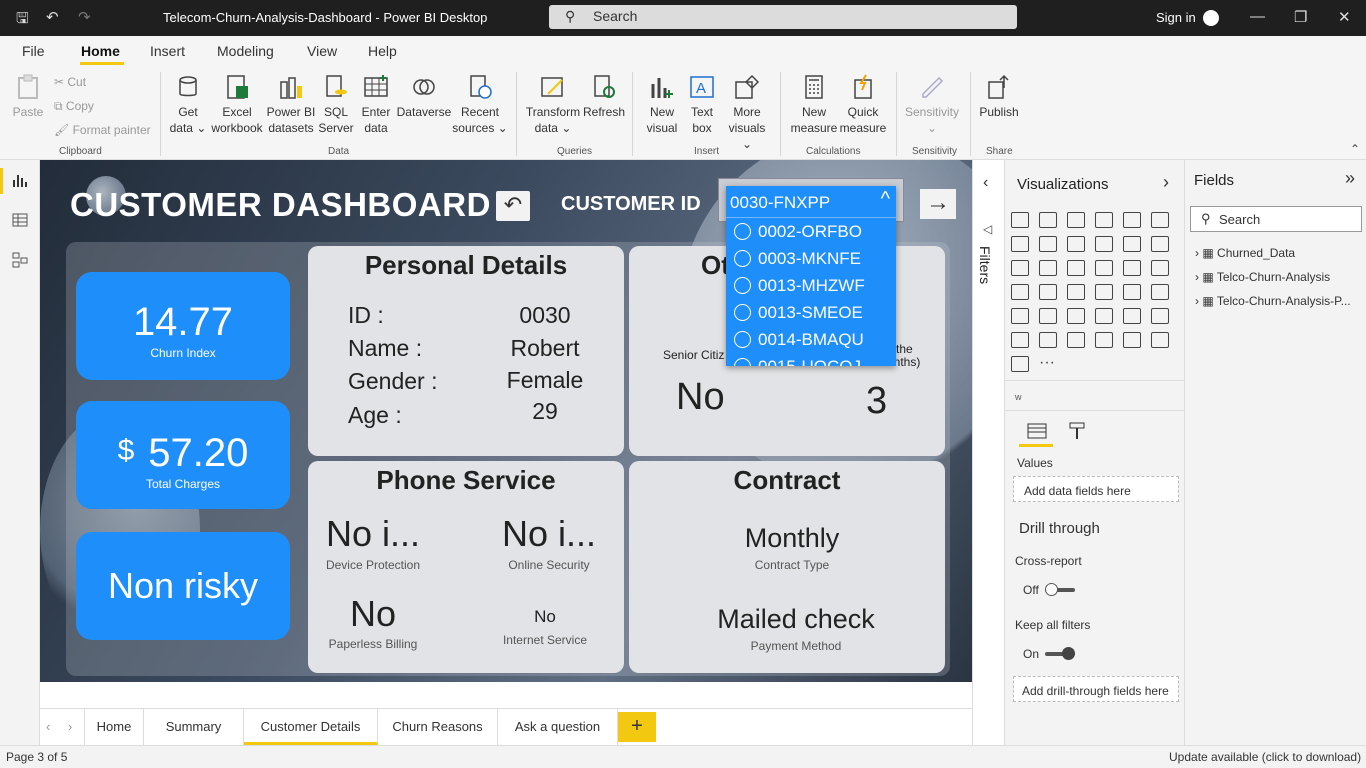 This screenshot has width=1366, height=768. What do you see at coordinates (245, 51) in the screenshot?
I see `menu-modeling: Modeling` at bounding box center [245, 51].